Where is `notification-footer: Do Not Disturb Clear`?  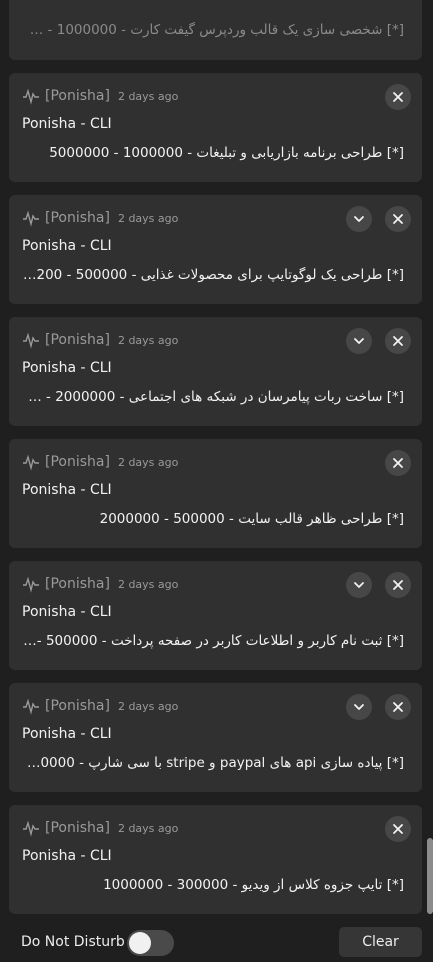 notification-footer: Do Not Disturb Clear is located at coordinates (216, 942).